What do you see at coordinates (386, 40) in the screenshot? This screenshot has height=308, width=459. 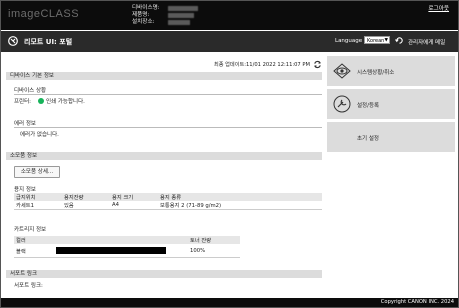 I see `chevron-down-icon: ▼` at bounding box center [386, 40].